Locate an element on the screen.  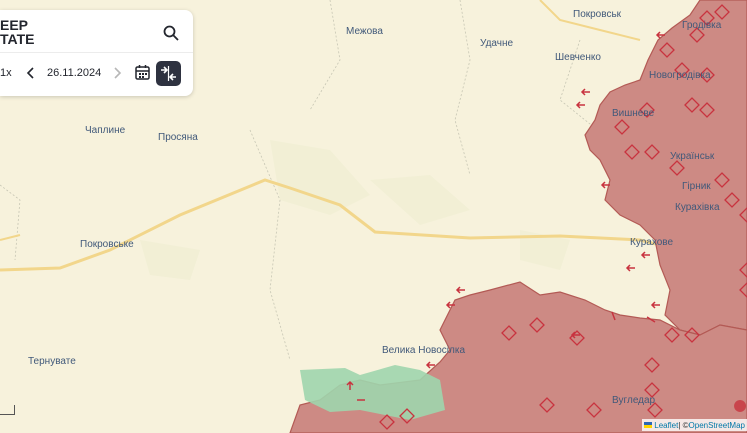
map-label: Межова is located at coordinates (364, 31).